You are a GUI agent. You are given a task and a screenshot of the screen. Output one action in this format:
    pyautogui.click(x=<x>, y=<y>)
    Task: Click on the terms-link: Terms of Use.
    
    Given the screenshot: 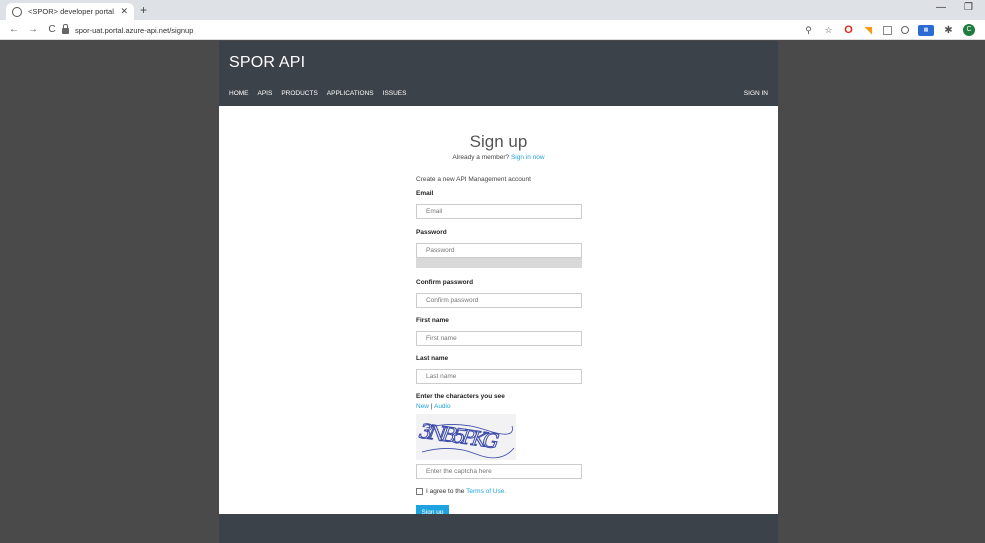 What is the action you would take?
    pyautogui.click(x=486, y=491)
    